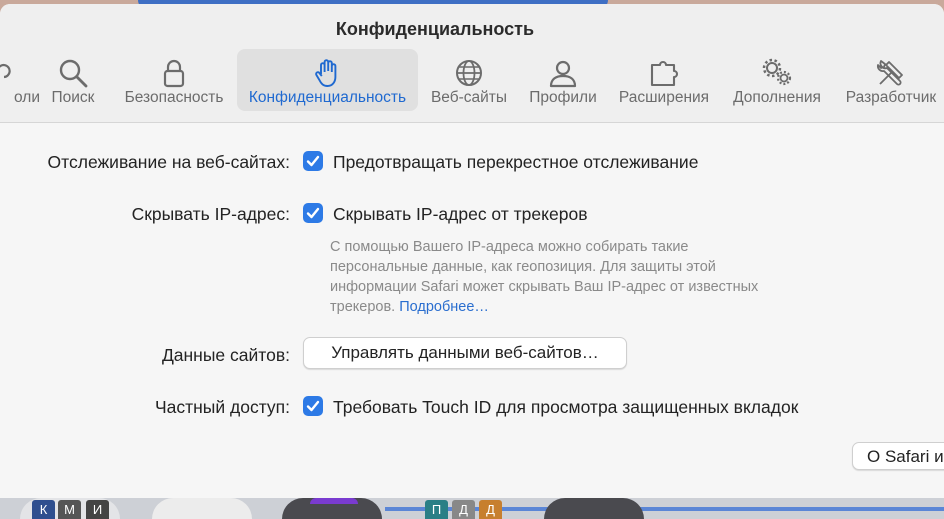  Describe the element at coordinates (325, 73) in the screenshot. I see `hand-icon` at that location.